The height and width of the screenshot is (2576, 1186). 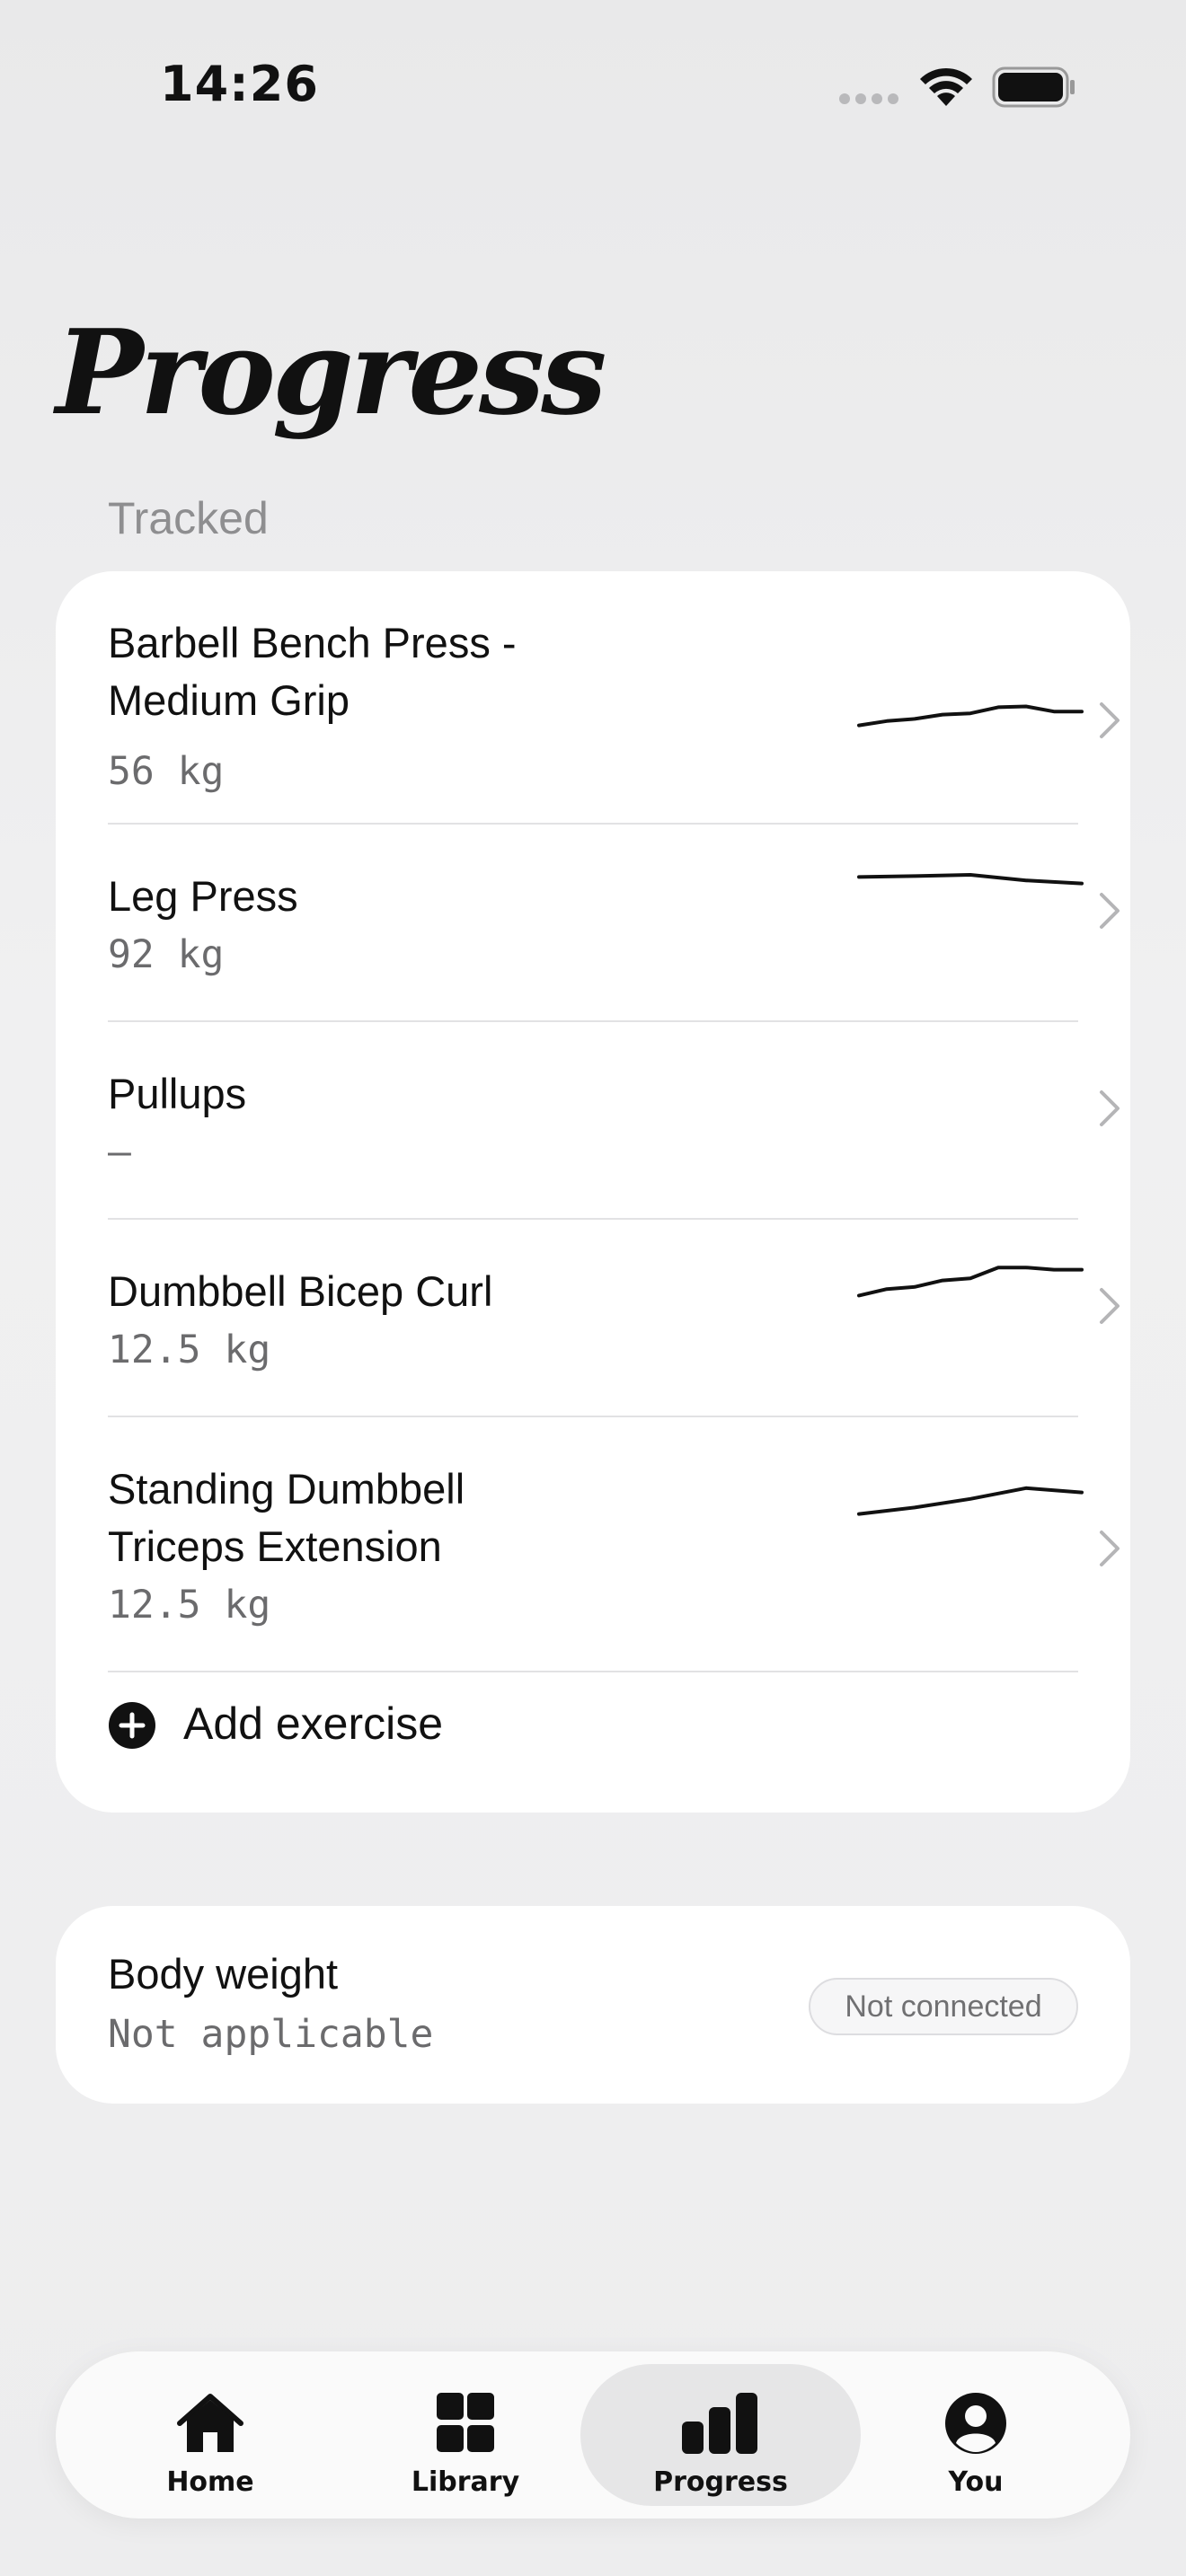 I want to click on tab-bar: Home Library Progress You, so click(x=593, y=2435).